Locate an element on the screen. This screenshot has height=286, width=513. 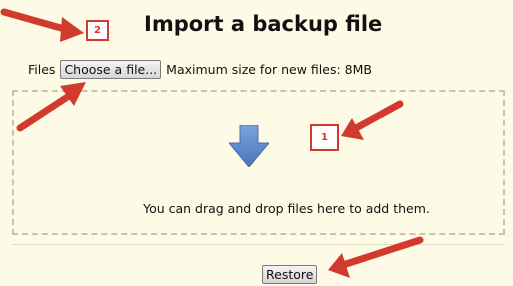
callout-arrow-dropzone is located at coordinates (372, 120).